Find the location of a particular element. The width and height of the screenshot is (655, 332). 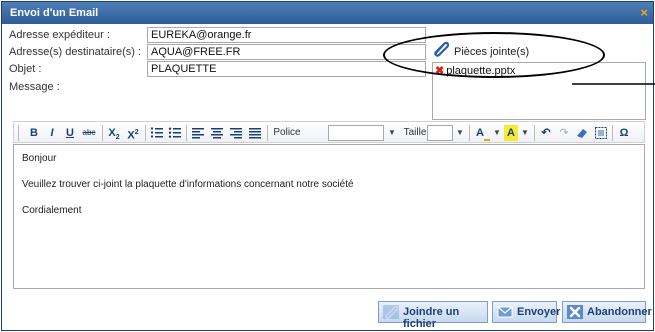

send-button: Envoyer is located at coordinates (526, 312).